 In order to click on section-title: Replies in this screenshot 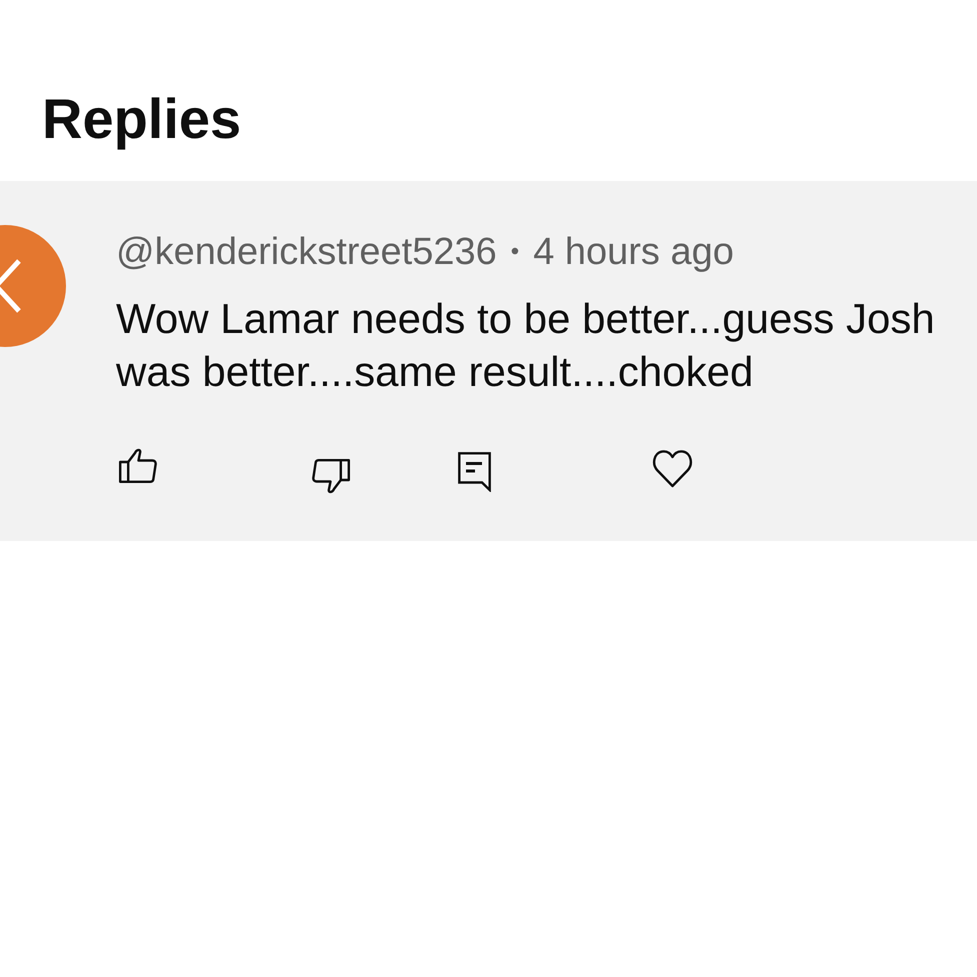, I will do `click(141, 119)`.